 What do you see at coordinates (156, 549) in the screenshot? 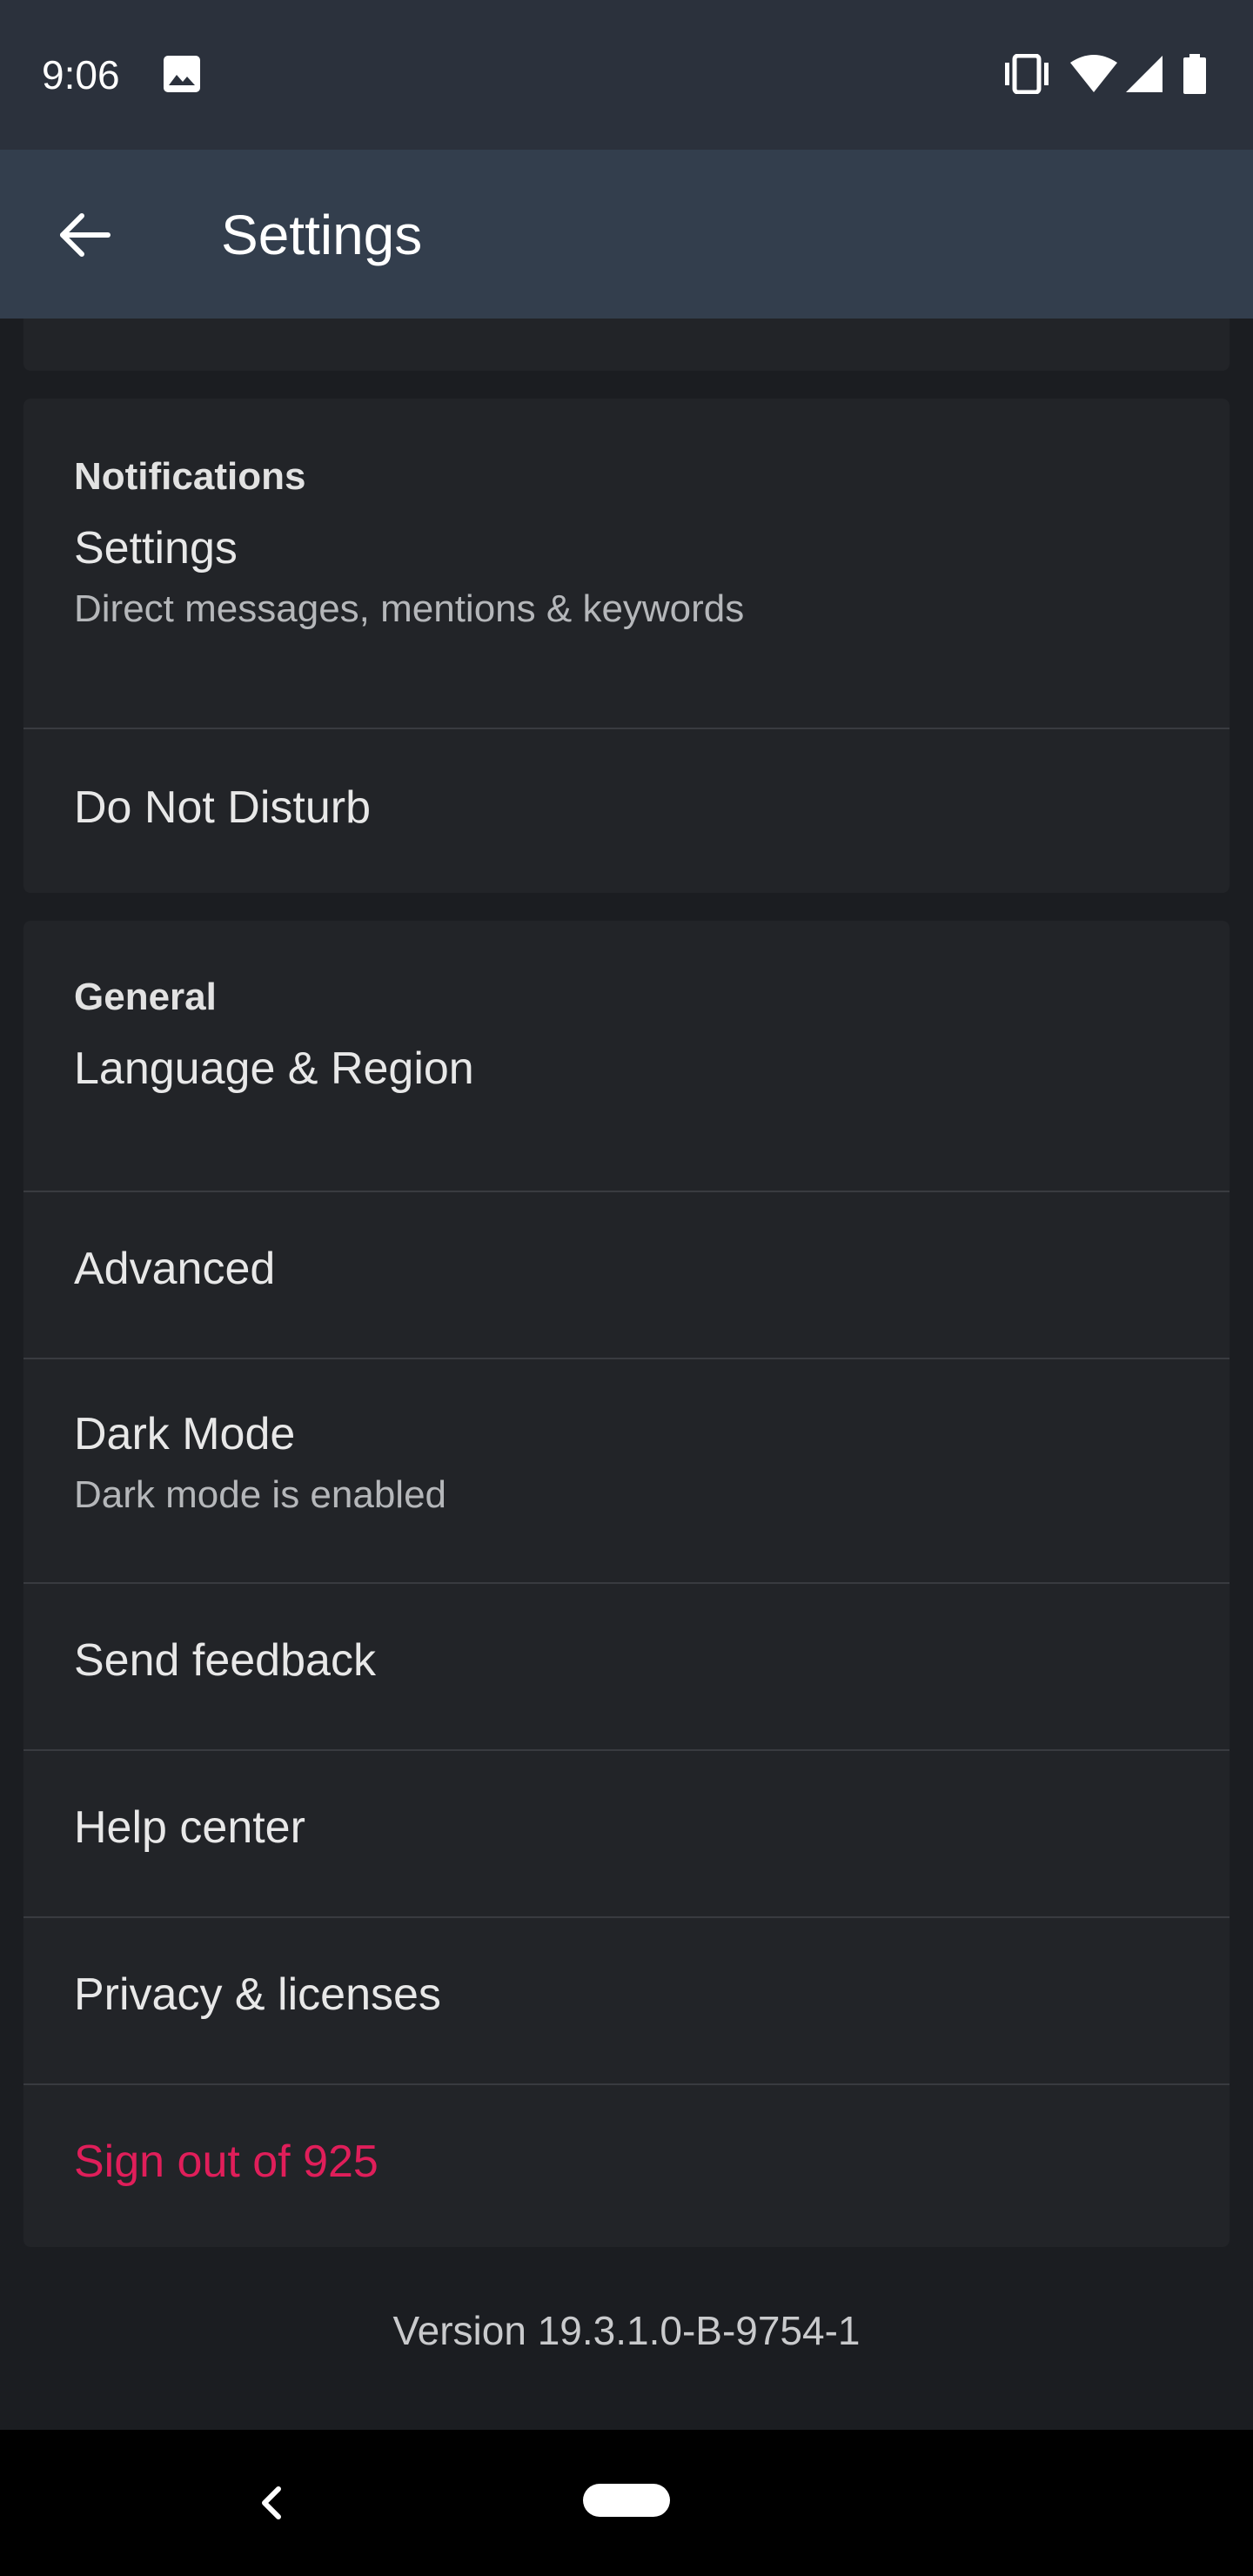
I see `notification-settings-label: Settings` at bounding box center [156, 549].